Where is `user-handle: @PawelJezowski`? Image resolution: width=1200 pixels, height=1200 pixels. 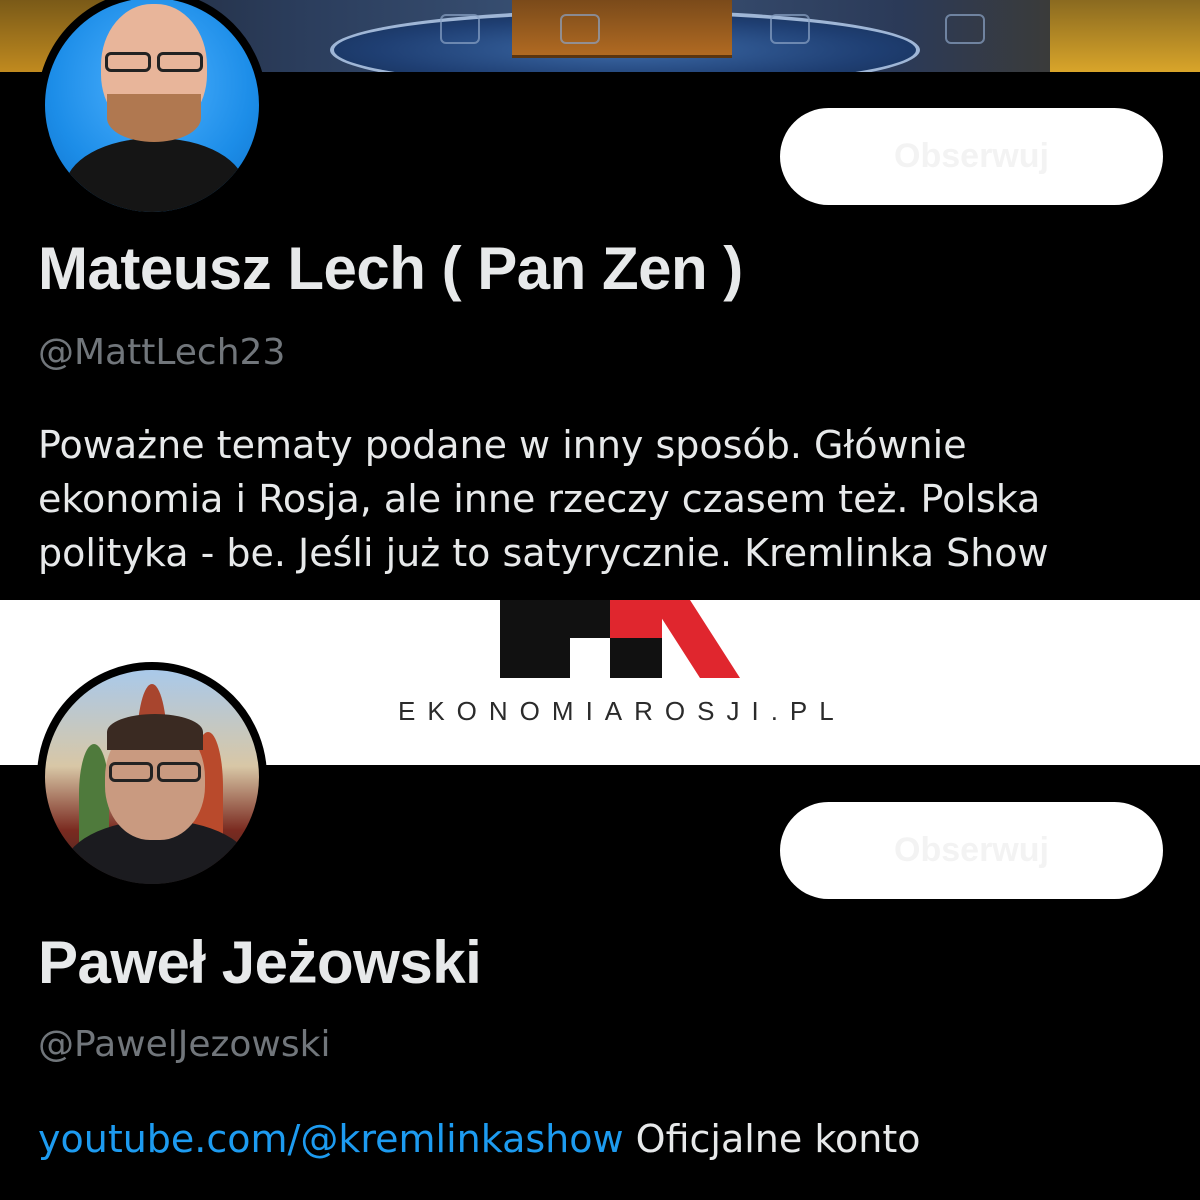 user-handle: @PawelJezowski is located at coordinates (184, 1044).